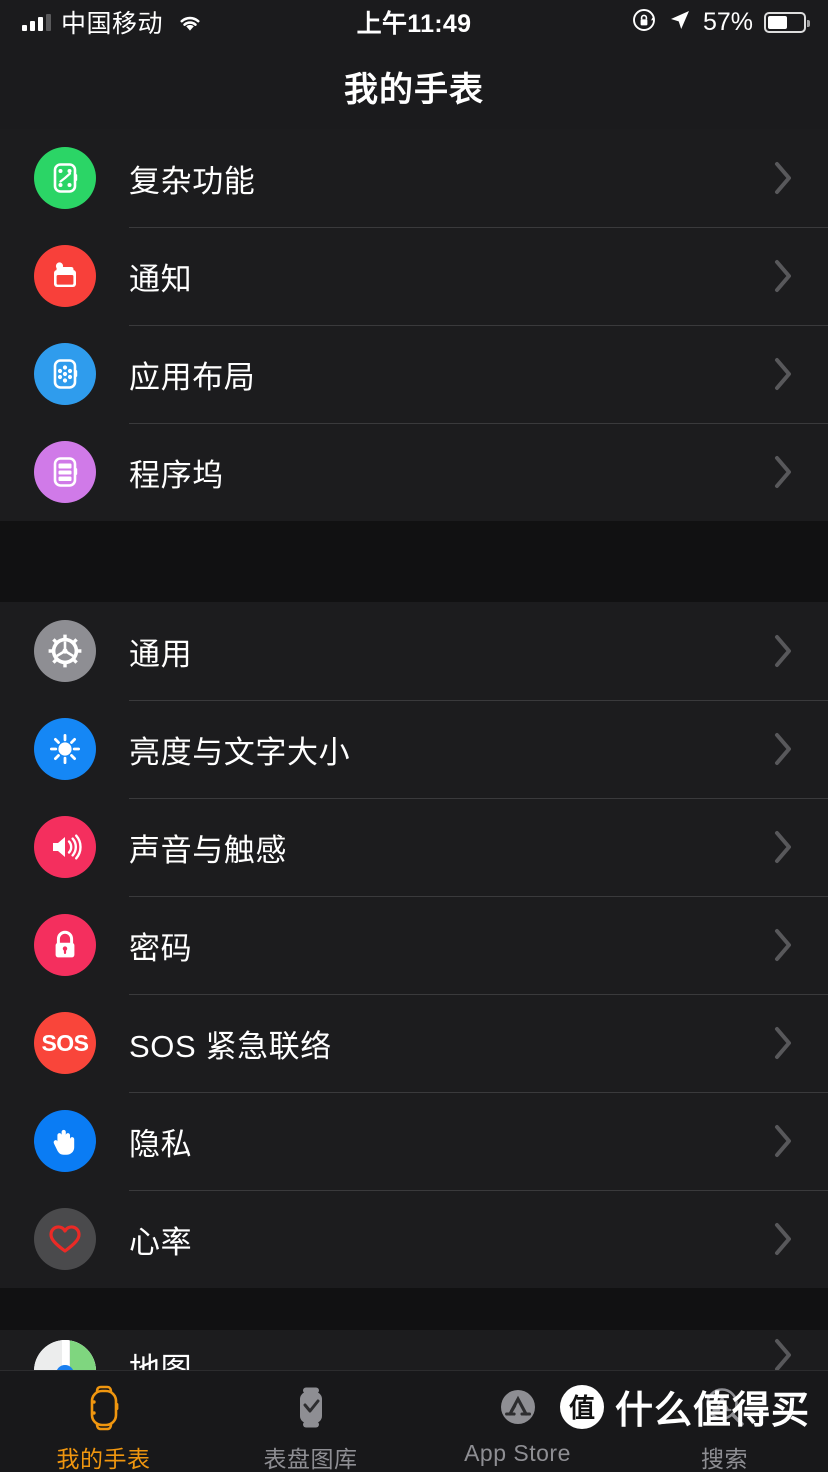 This screenshot has width=828, height=1472. I want to click on list-item-app-layout: 应用布局, so click(414, 374).